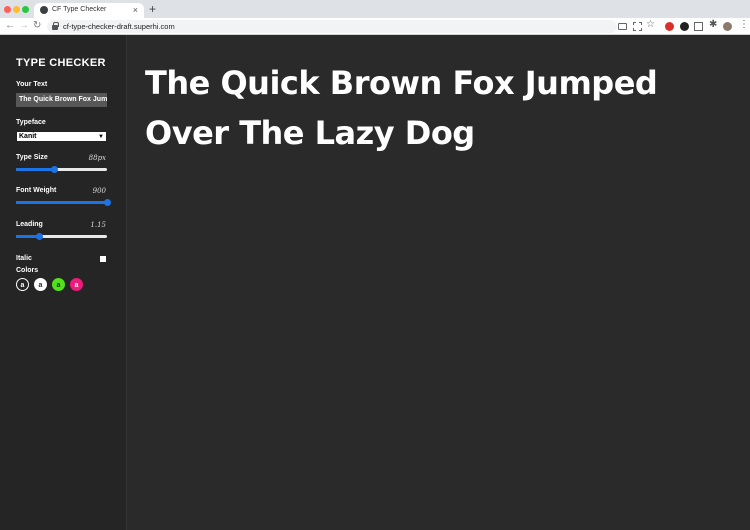 This screenshot has width=750, height=530. Describe the element at coordinates (16, 9) in the screenshot. I see `minimize-window-button` at that location.